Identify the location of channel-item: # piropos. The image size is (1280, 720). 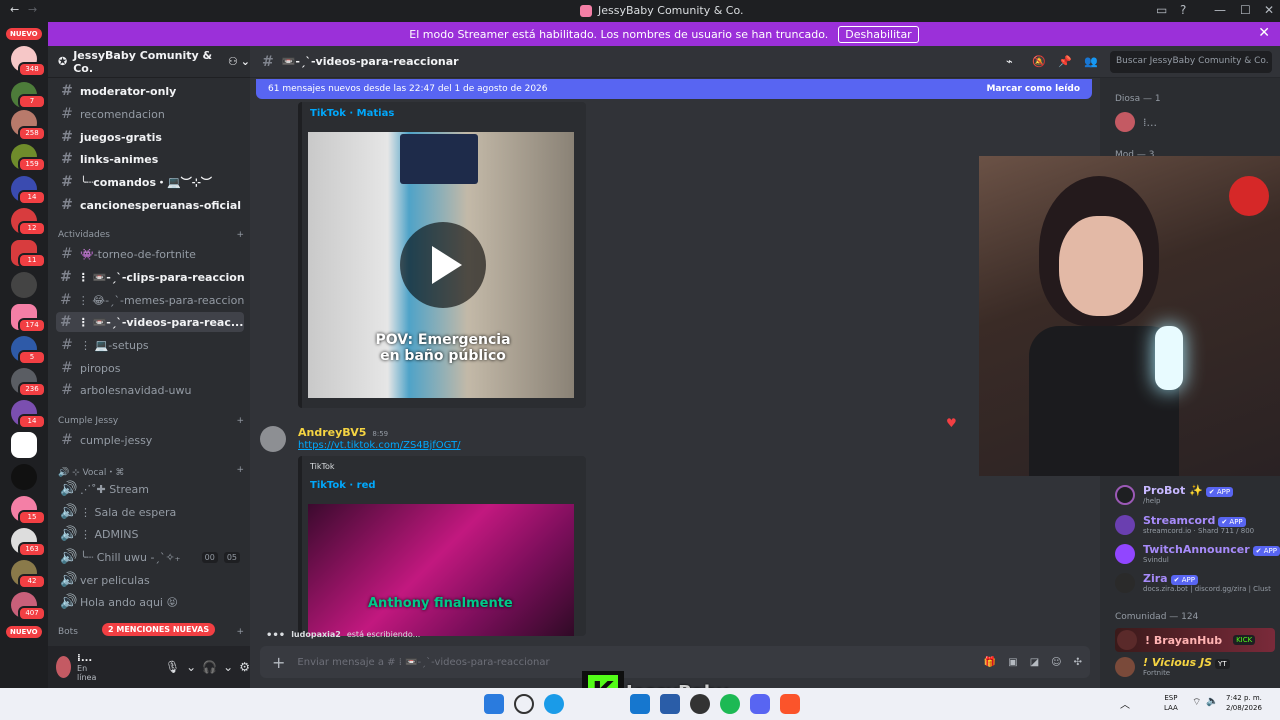
(150, 368).